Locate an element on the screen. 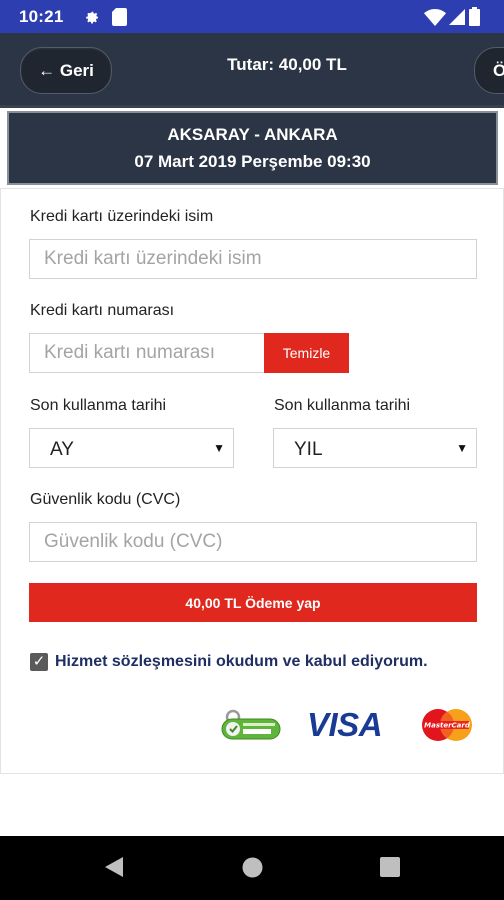  mastercard-logo-icon: MasterCard is located at coordinates (447, 725).